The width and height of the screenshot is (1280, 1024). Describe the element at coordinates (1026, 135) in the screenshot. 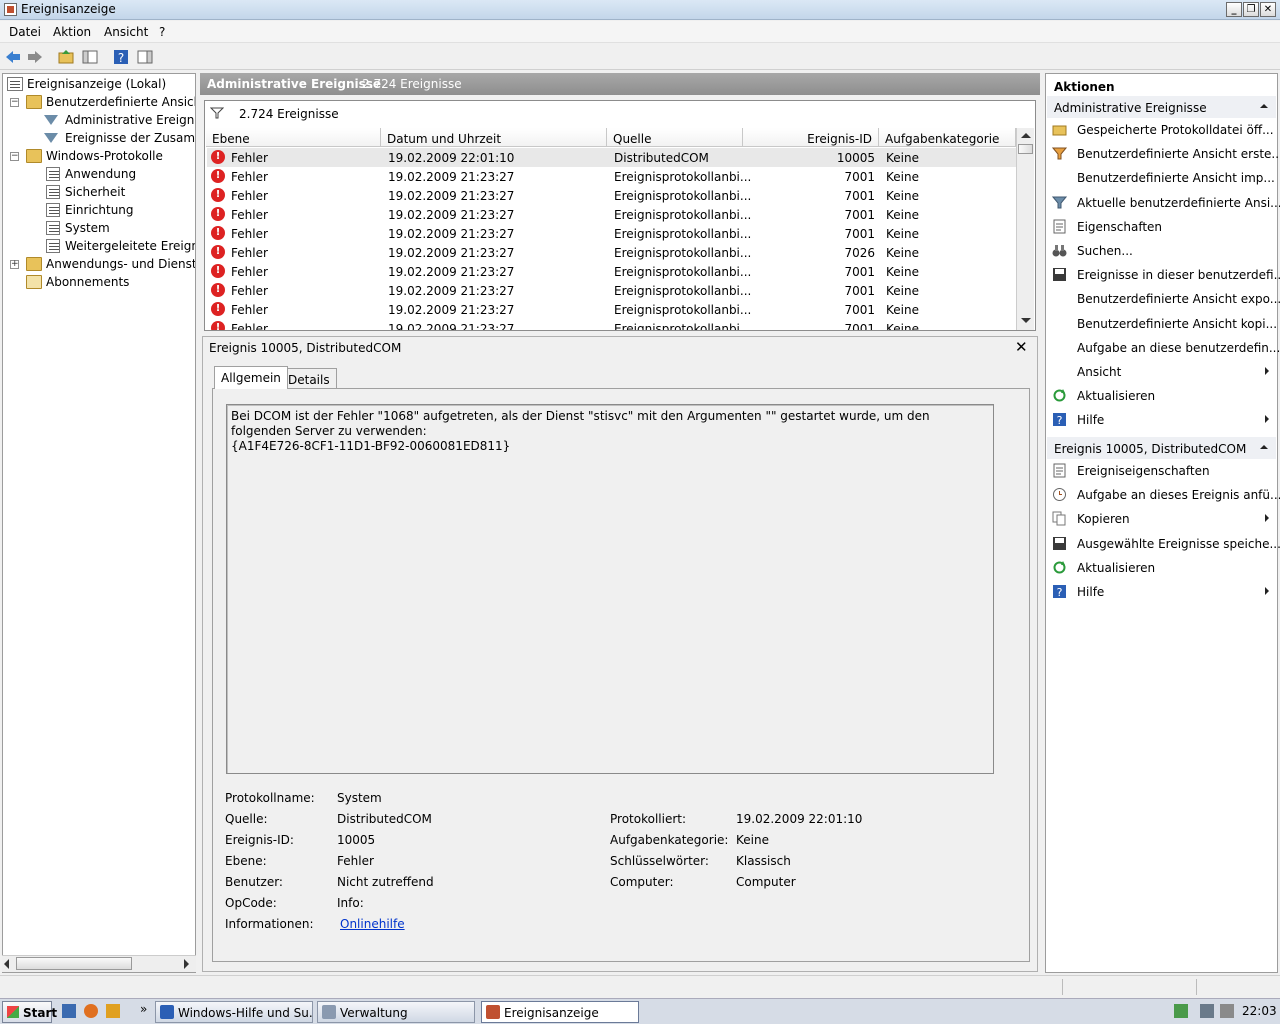

I see `scroll-up-icon` at that location.